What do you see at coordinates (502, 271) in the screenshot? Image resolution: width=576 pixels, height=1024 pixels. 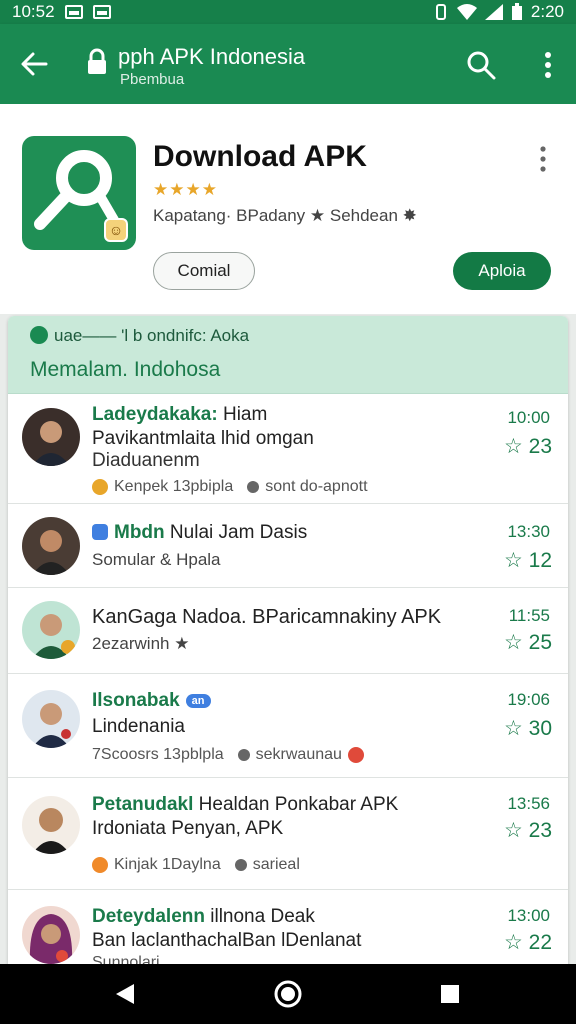 I see `install-button: Aploia` at bounding box center [502, 271].